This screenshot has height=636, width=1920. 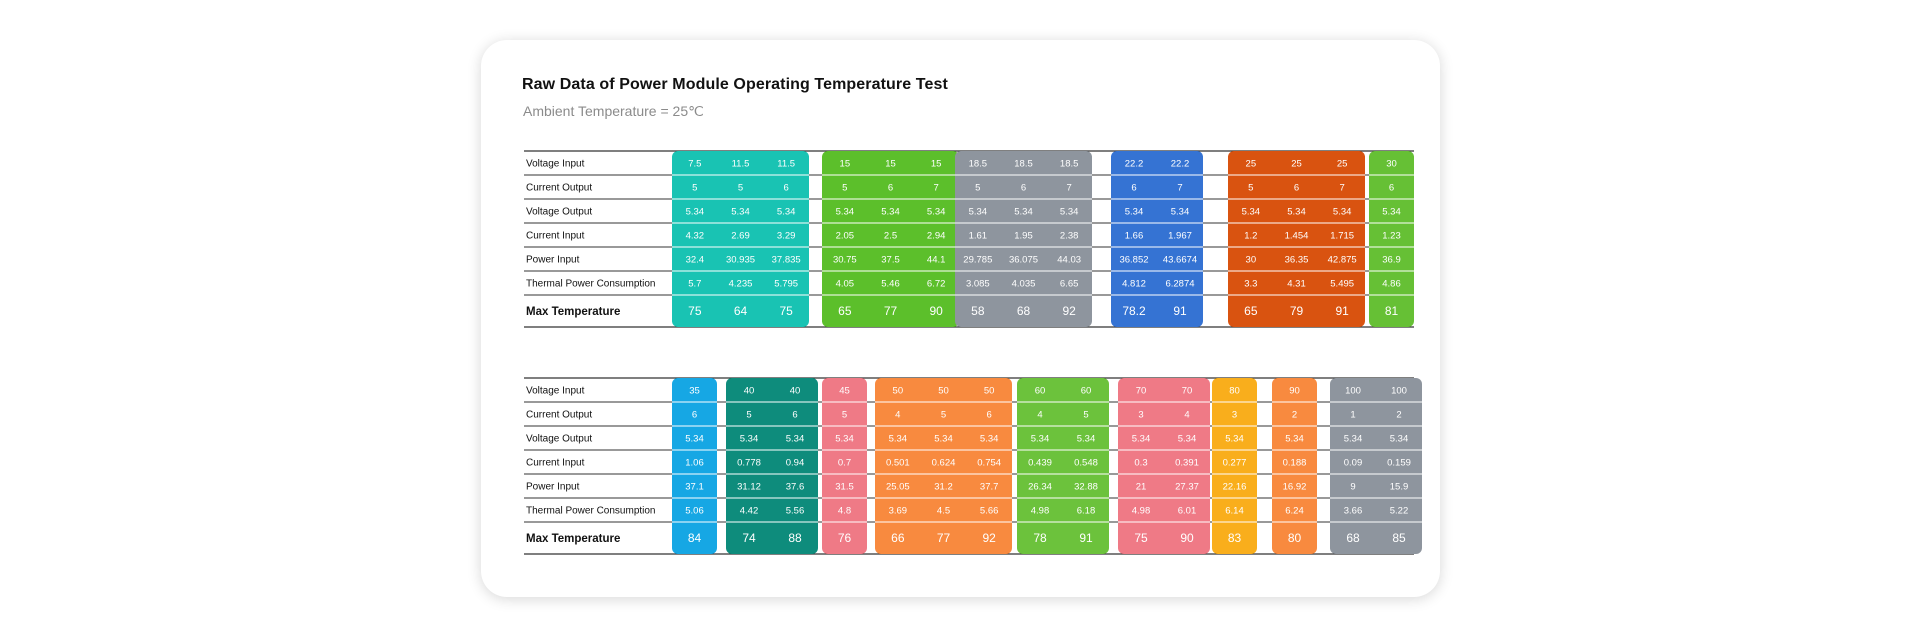 What do you see at coordinates (1040, 487) in the screenshot?
I see `data-cell: 26.34` at bounding box center [1040, 487].